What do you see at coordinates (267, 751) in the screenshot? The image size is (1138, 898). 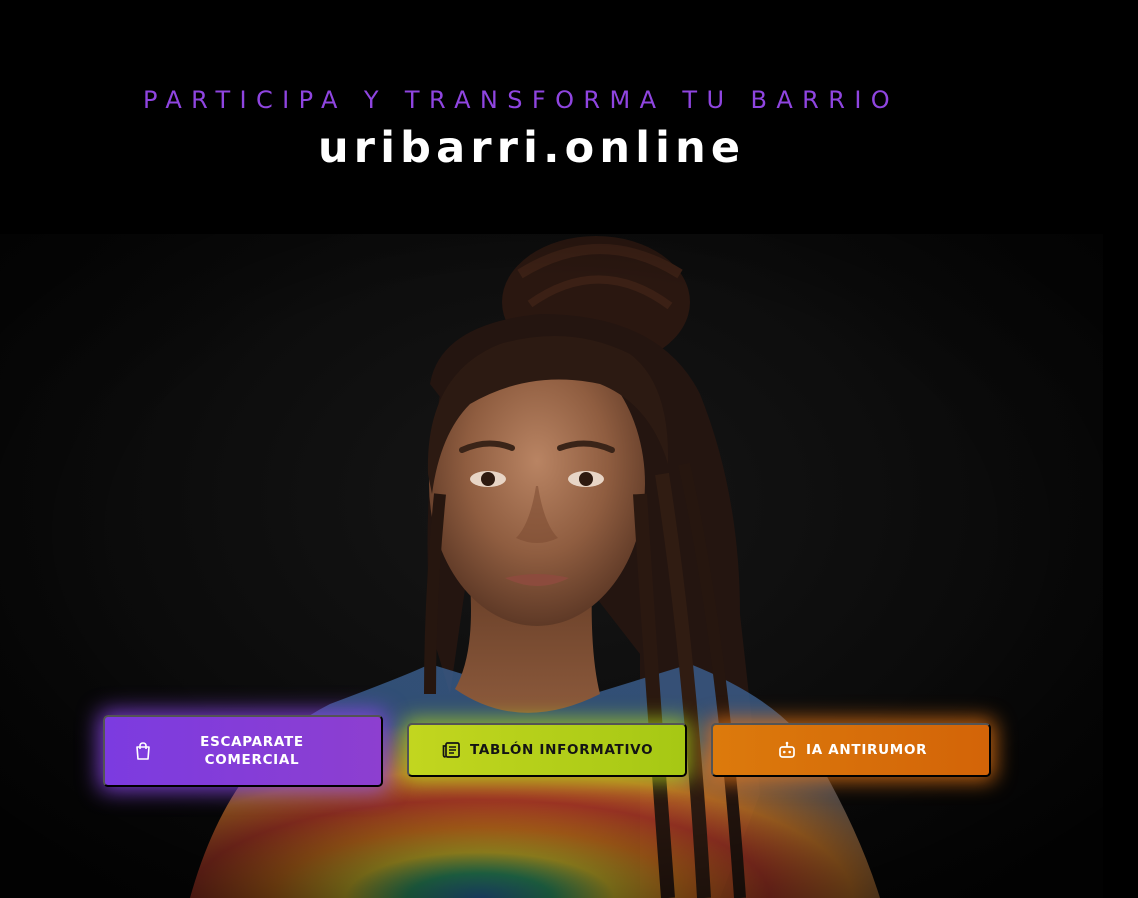 I see `escaparate-button-label: ESCAPARATE COMERCIAL` at bounding box center [267, 751].